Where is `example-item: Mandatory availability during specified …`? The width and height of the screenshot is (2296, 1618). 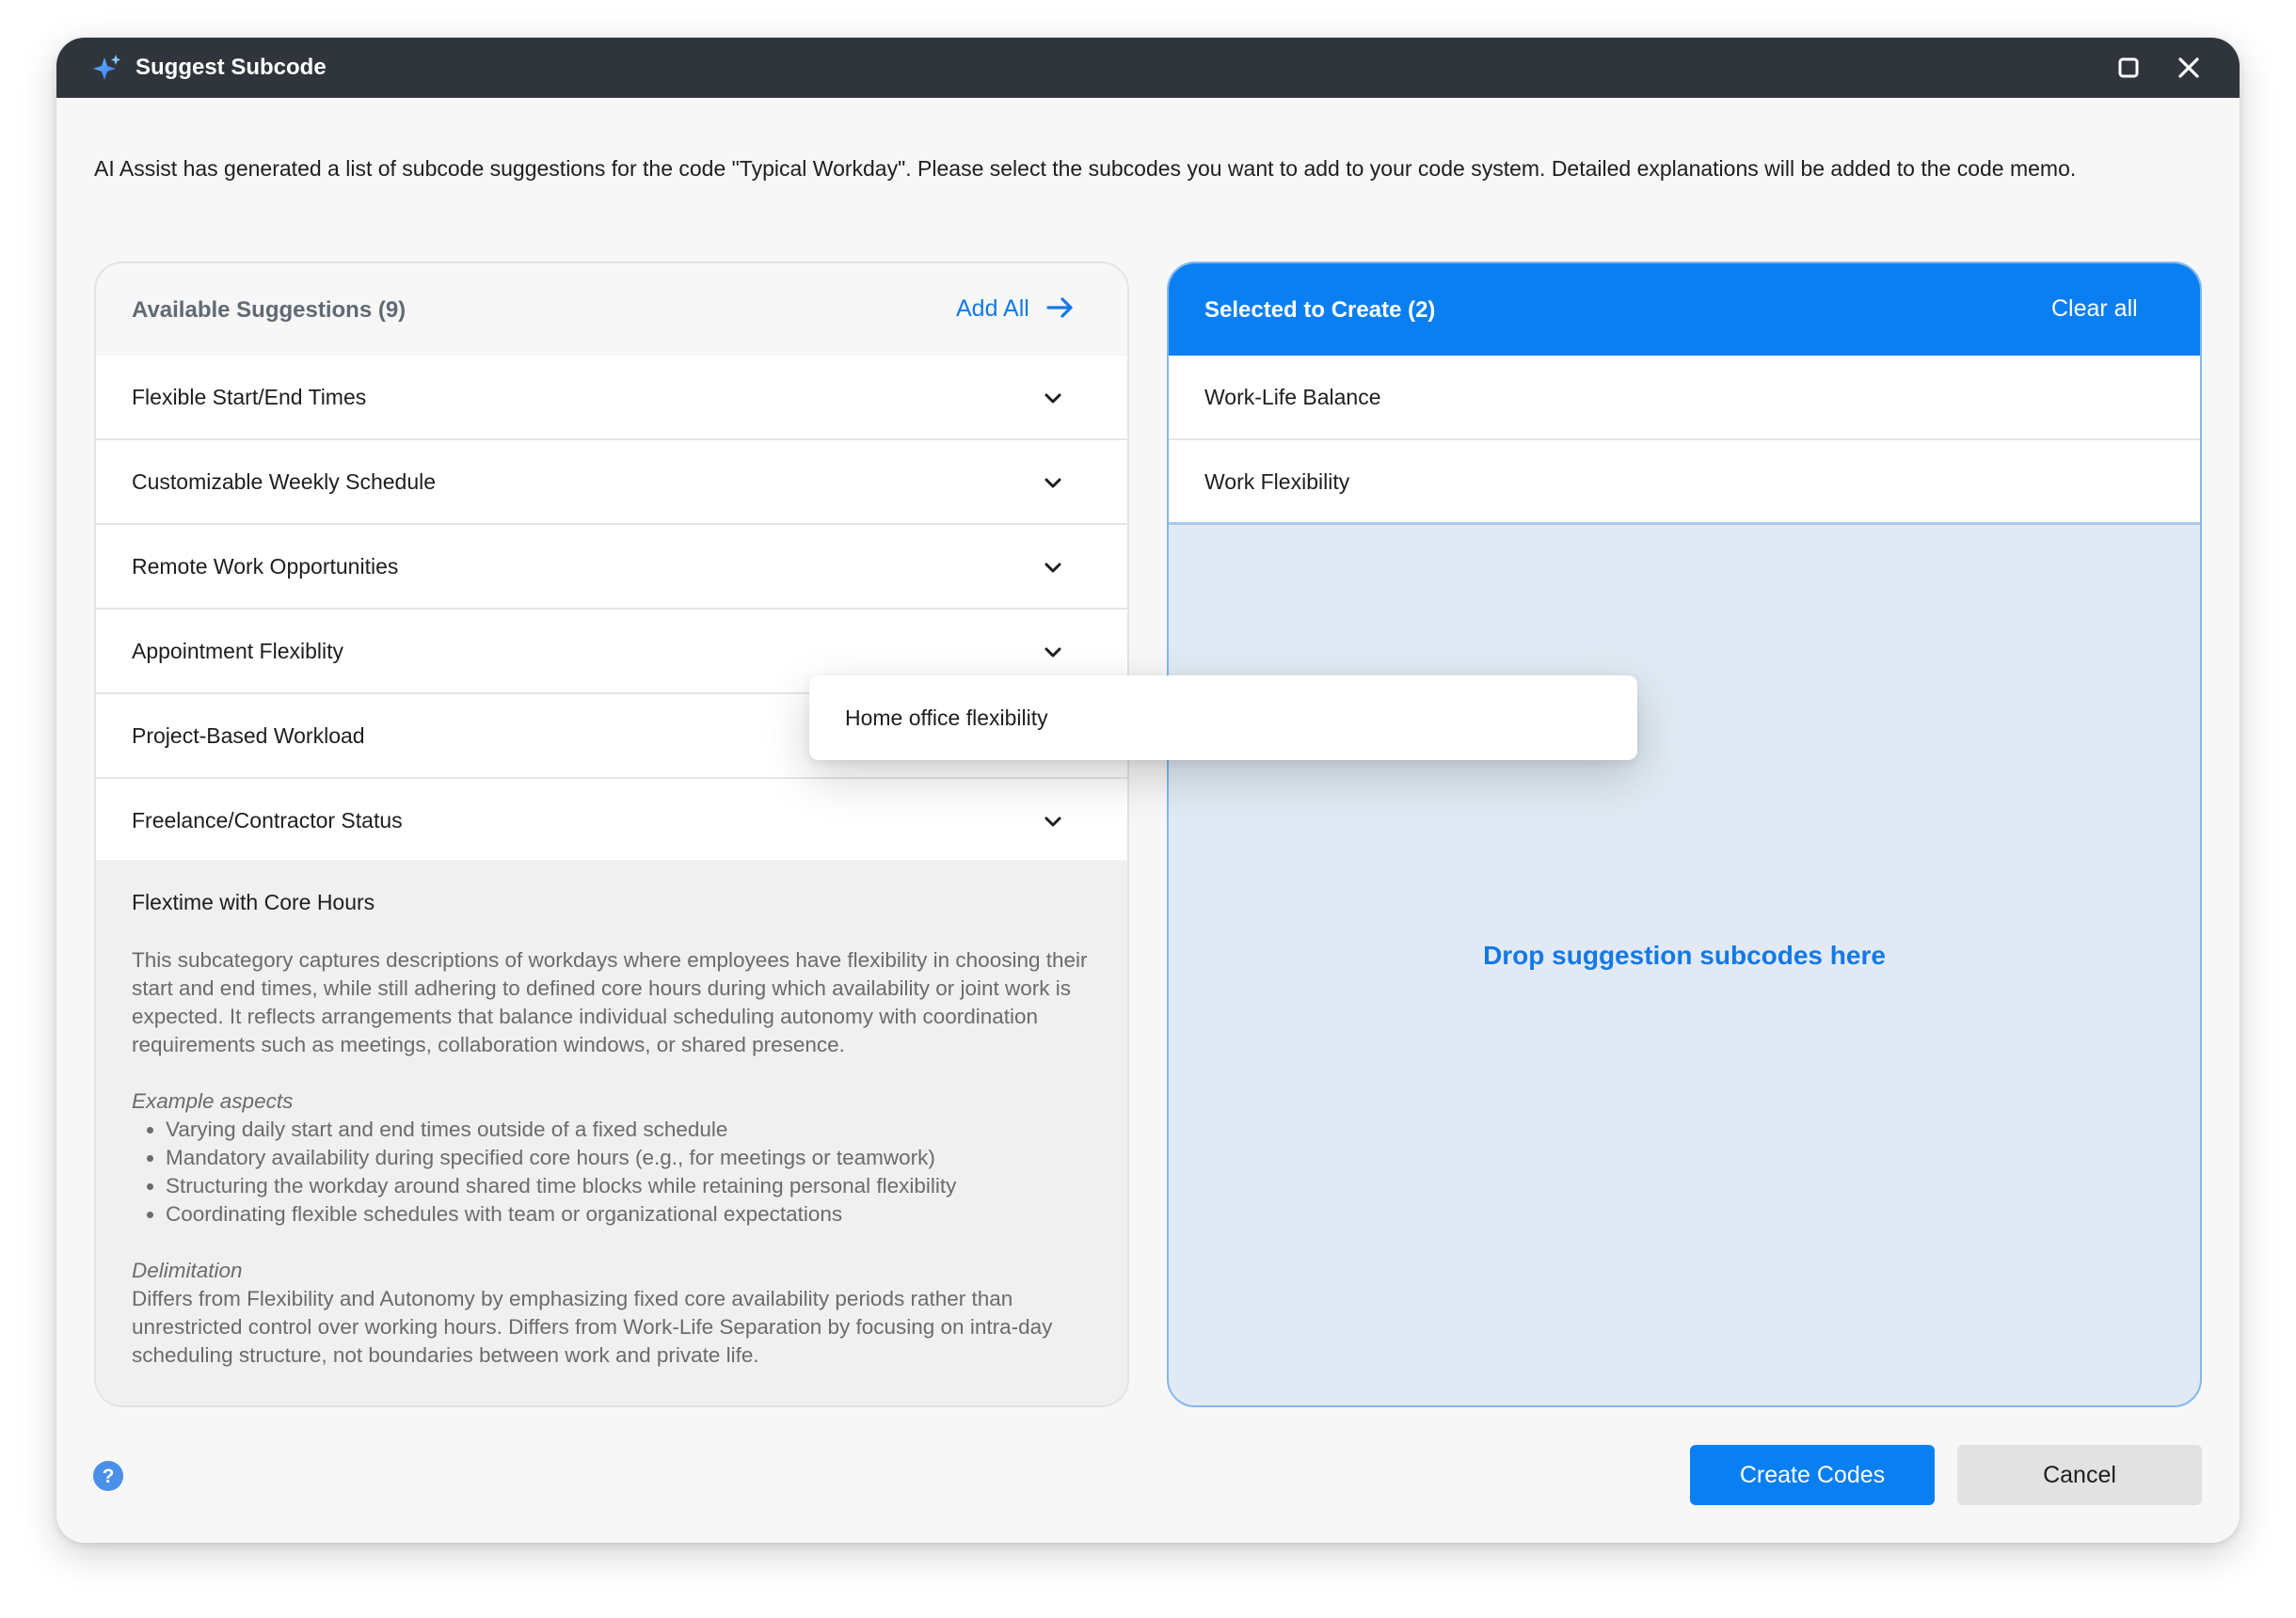
example-item: Mandatory availability during specified … is located at coordinates (629, 1158).